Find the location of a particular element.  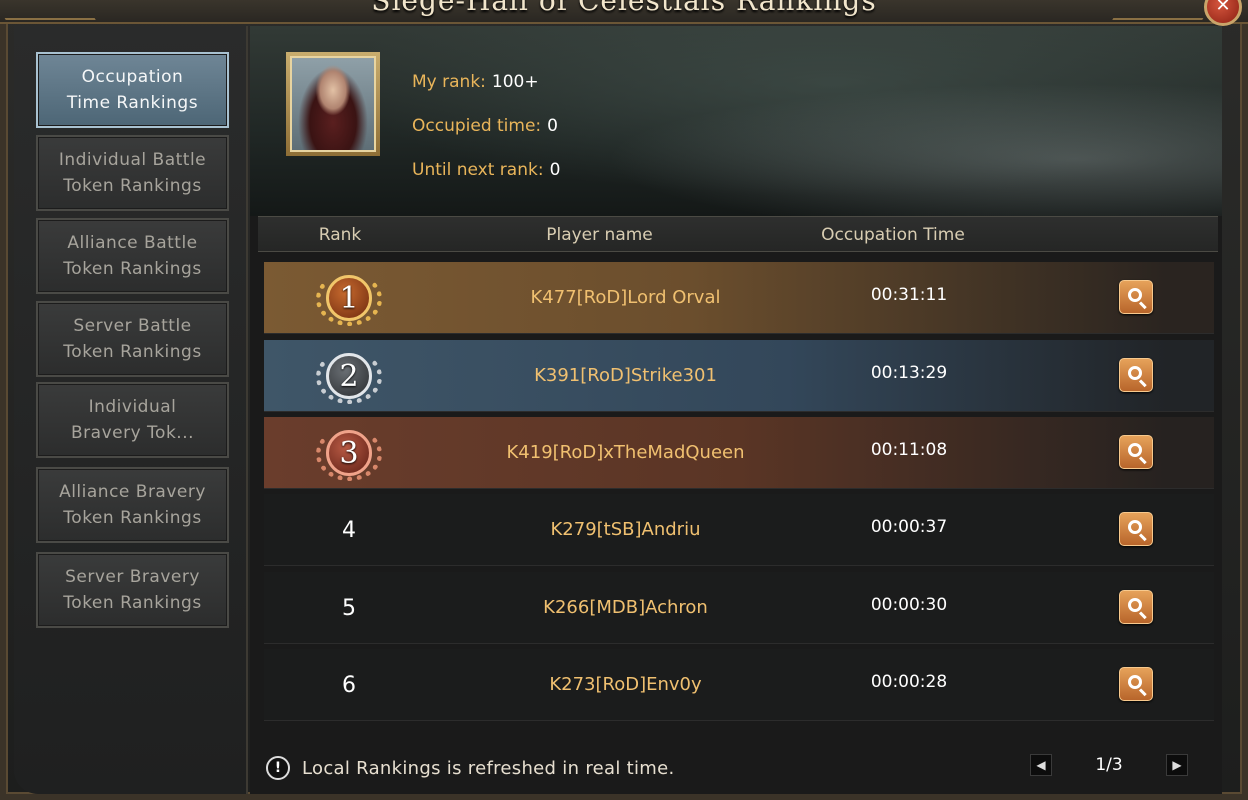

tab-alliance-battle-token-rankings: Alliance Battle Token Rankings is located at coordinates (132, 256).